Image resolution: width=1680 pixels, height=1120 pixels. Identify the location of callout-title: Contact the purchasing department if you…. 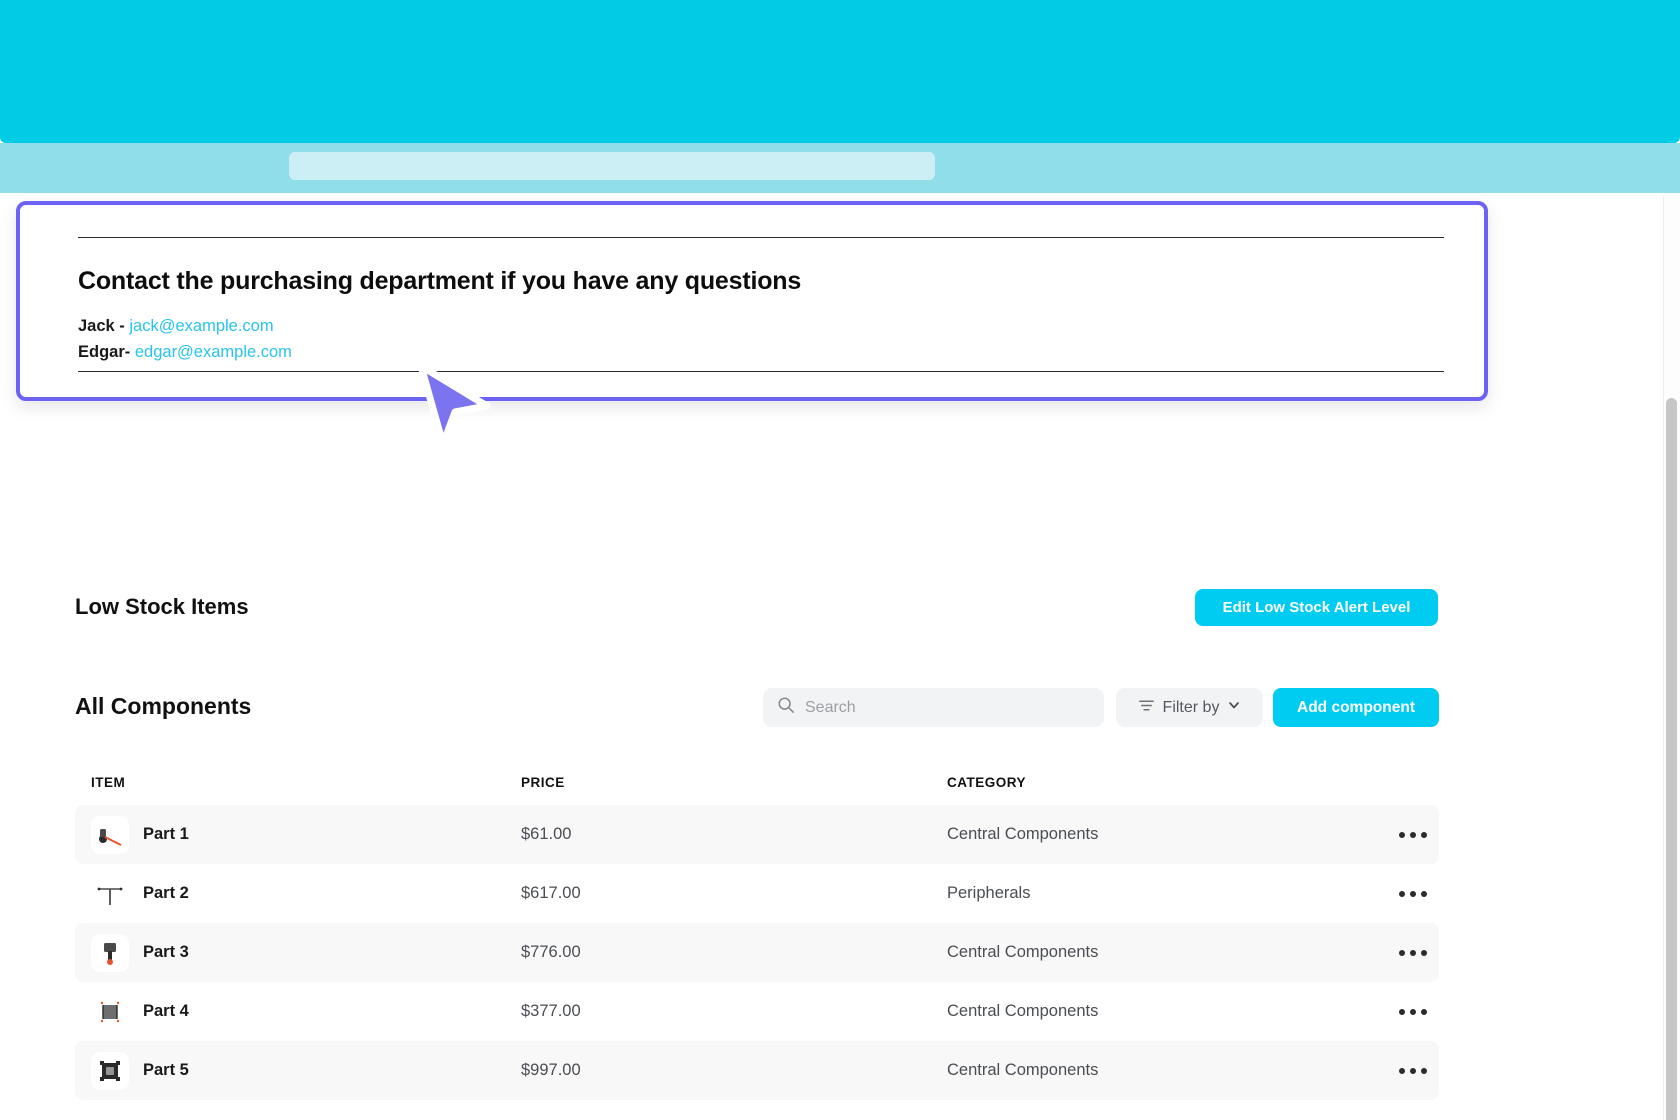
(440, 281).